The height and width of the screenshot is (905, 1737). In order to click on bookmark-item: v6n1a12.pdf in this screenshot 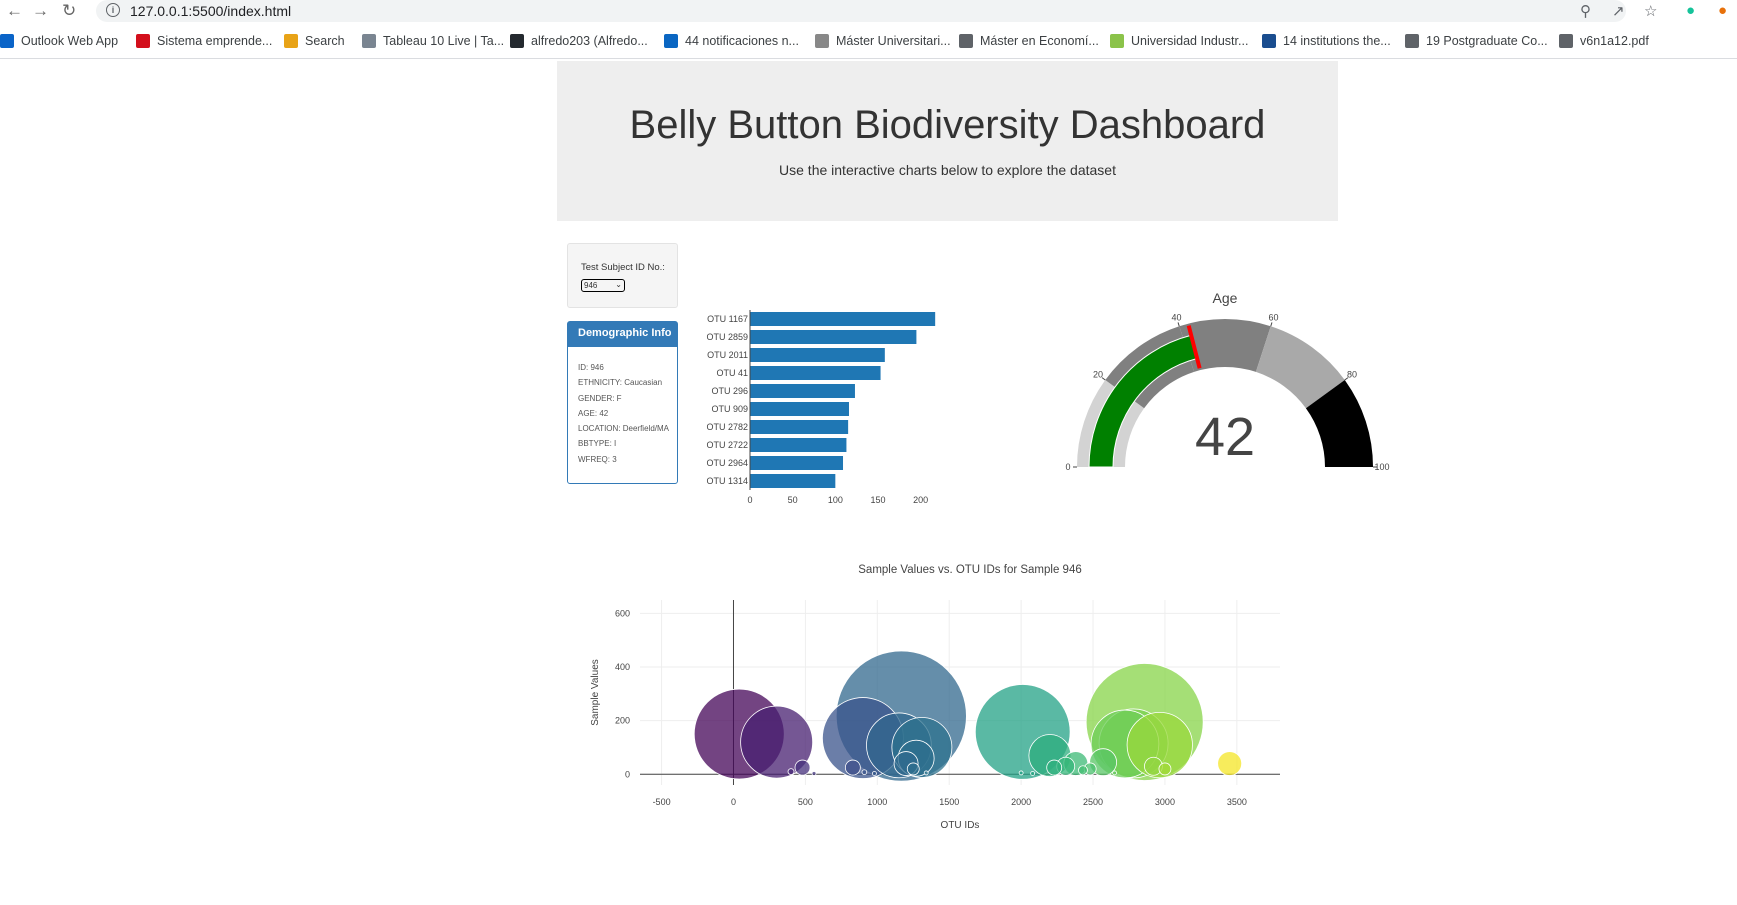, I will do `click(1604, 41)`.